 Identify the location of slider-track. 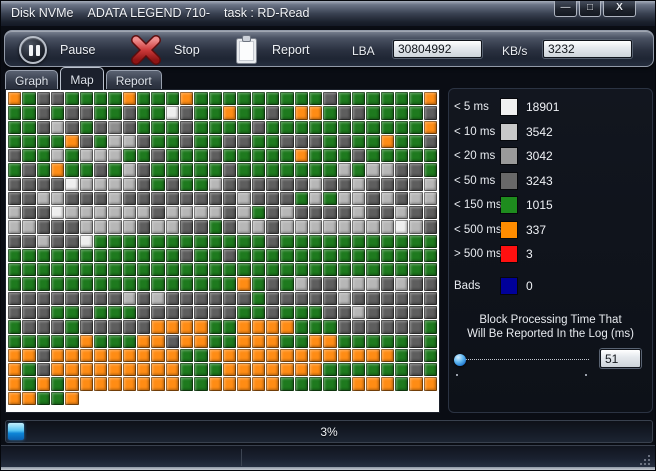
(521, 359).